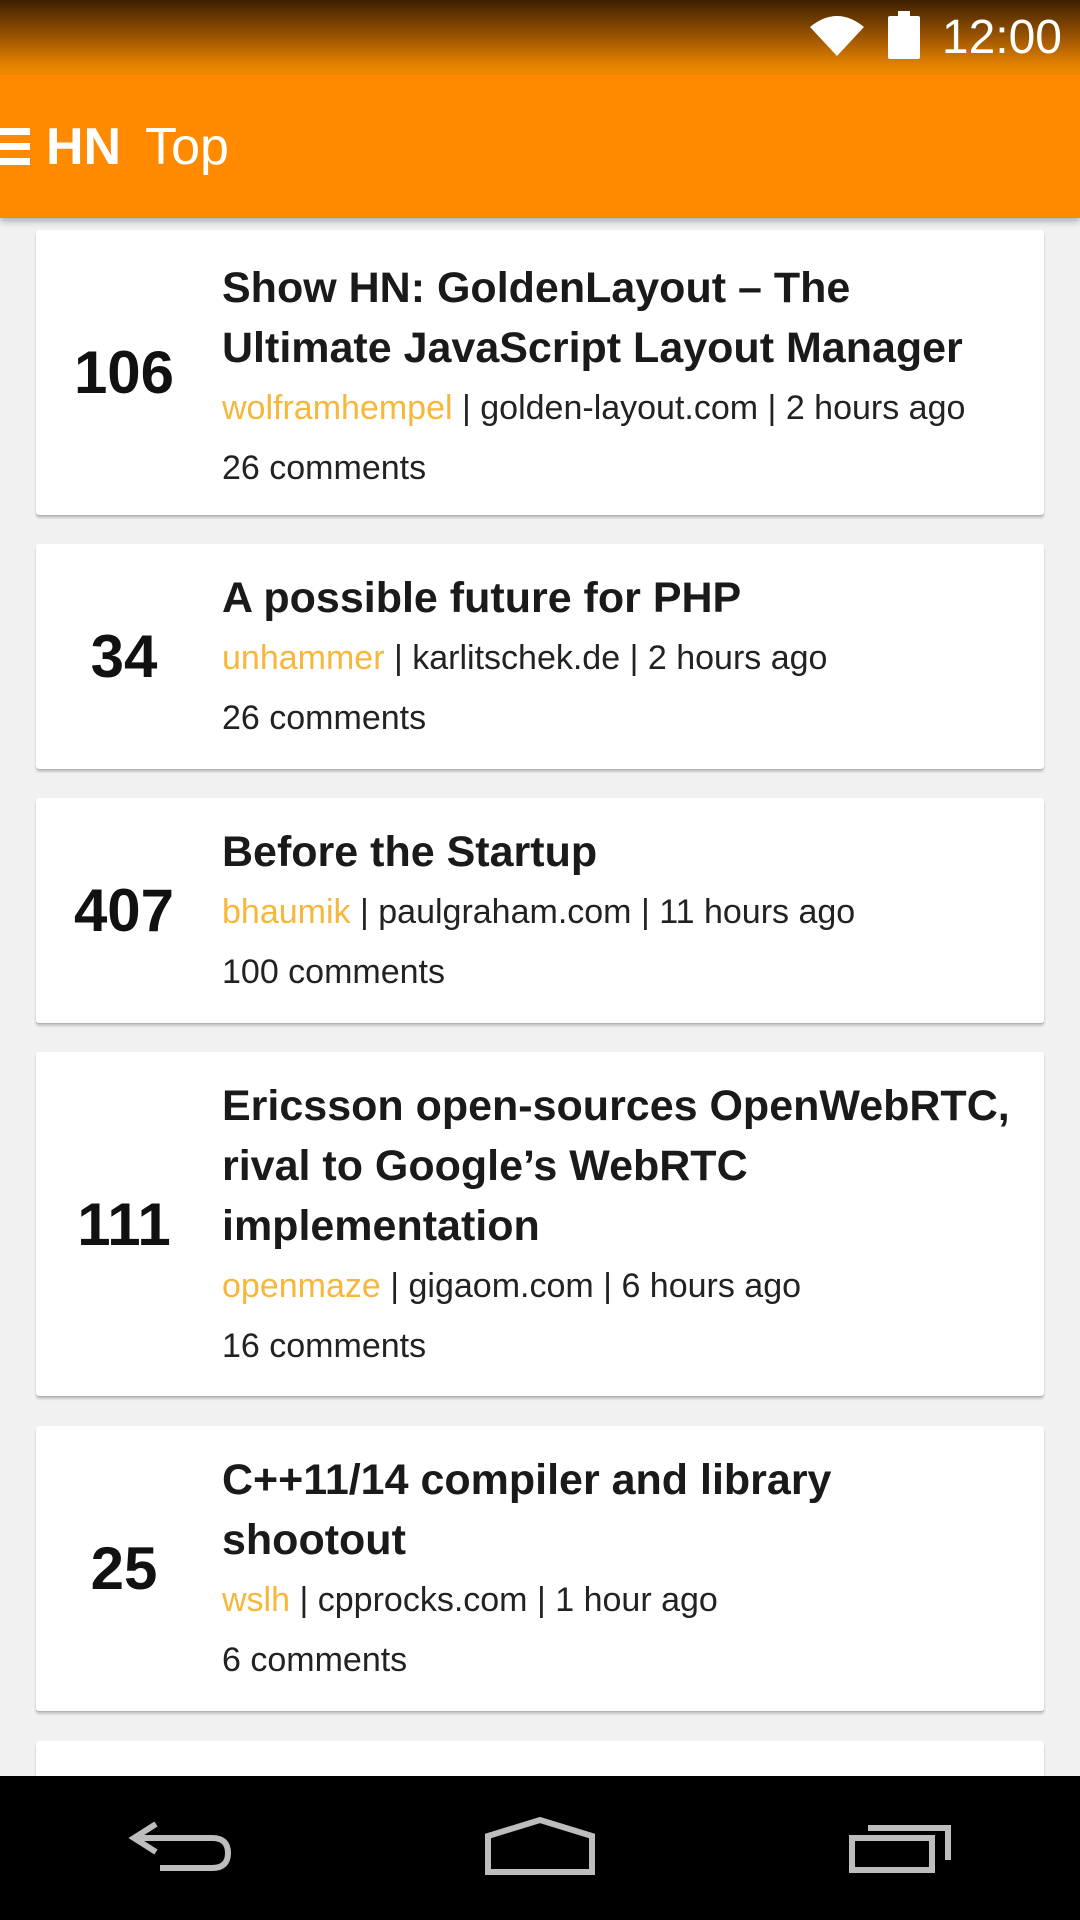 This screenshot has width=1080, height=1920. What do you see at coordinates (505, 912) in the screenshot?
I see `story-domain: paulgraham.com` at bounding box center [505, 912].